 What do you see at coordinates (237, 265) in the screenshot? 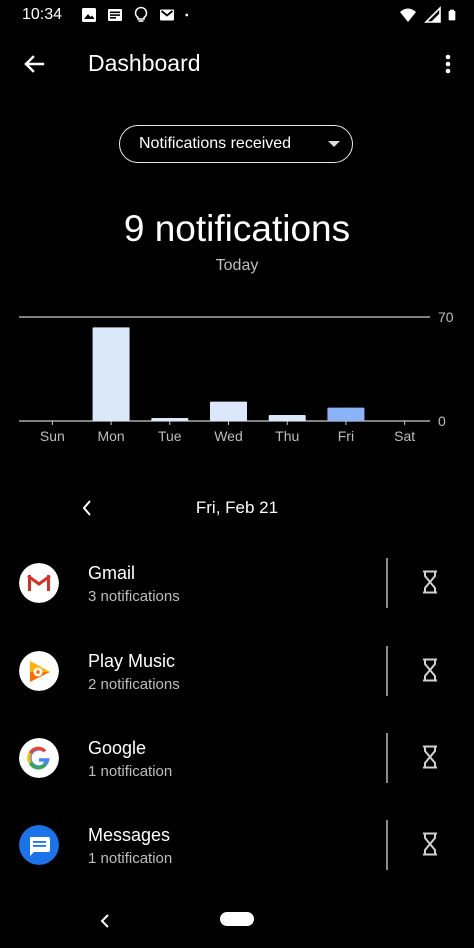
I see `summary-period: Today` at bounding box center [237, 265].